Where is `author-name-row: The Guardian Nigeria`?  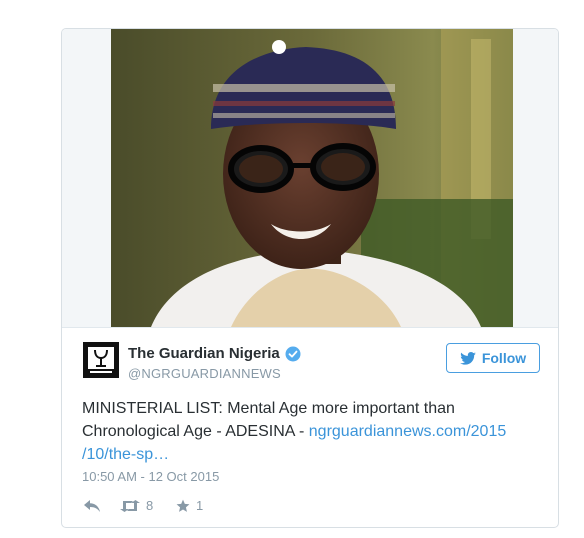
author-name-row: The Guardian Nigeria is located at coordinates (214, 353).